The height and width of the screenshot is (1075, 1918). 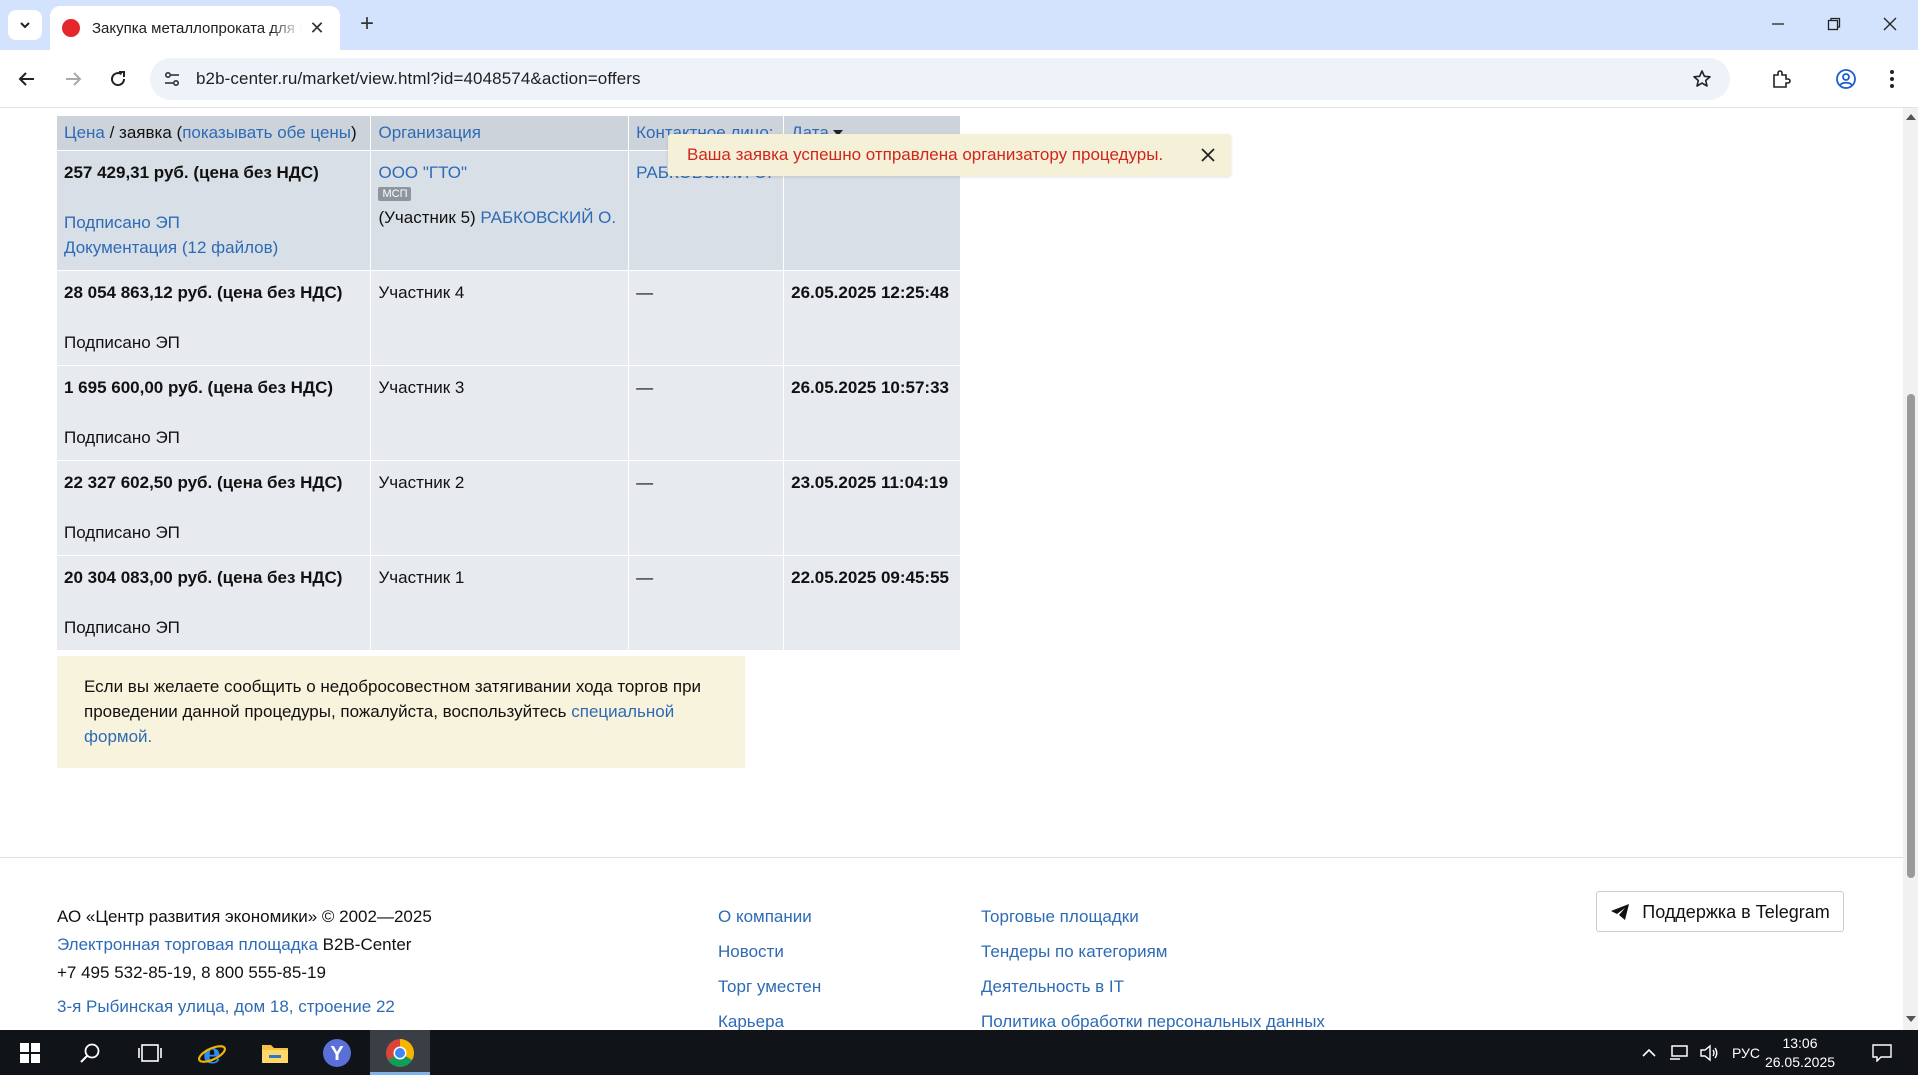 What do you see at coordinates (1702, 79) in the screenshot?
I see `bookmark-star-icon` at bounding box center [1702, 79].